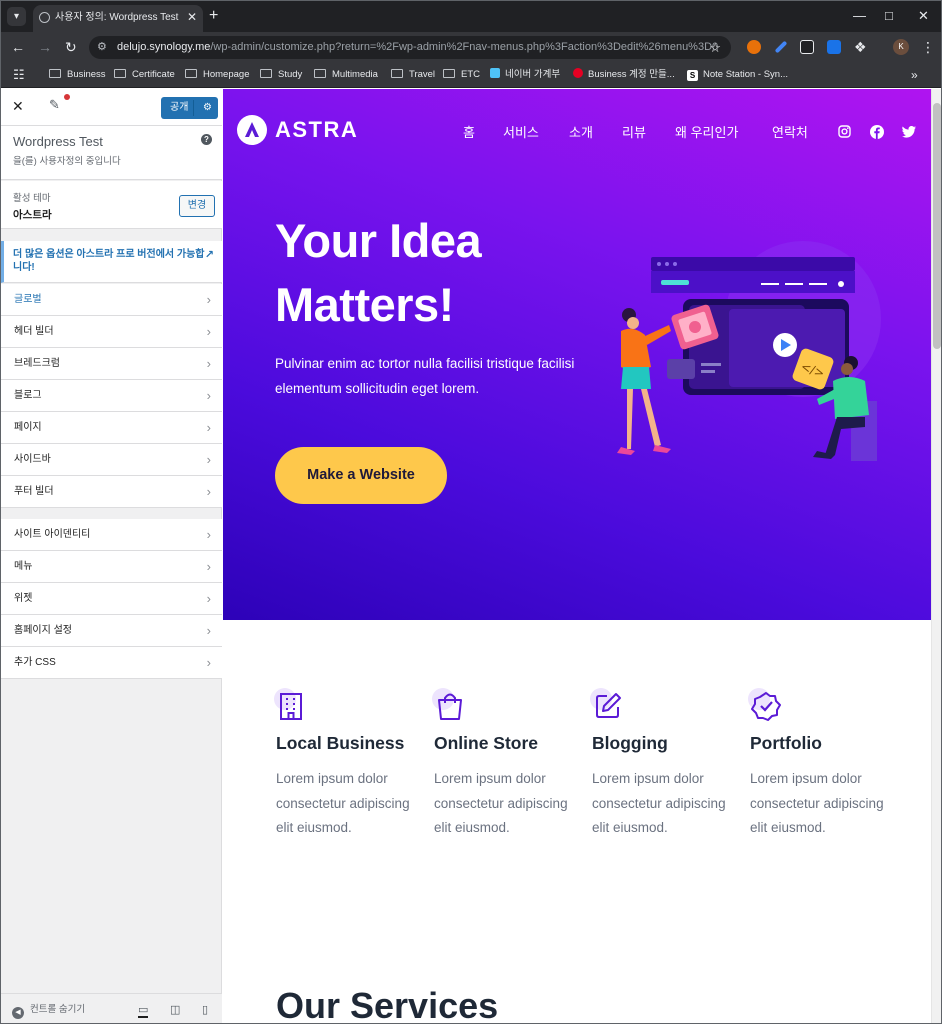 Image resolution: width=942 pixels, height=1024 pixels. I want to click on nav-why-us: 왜 우리인가, so click(706, 131).